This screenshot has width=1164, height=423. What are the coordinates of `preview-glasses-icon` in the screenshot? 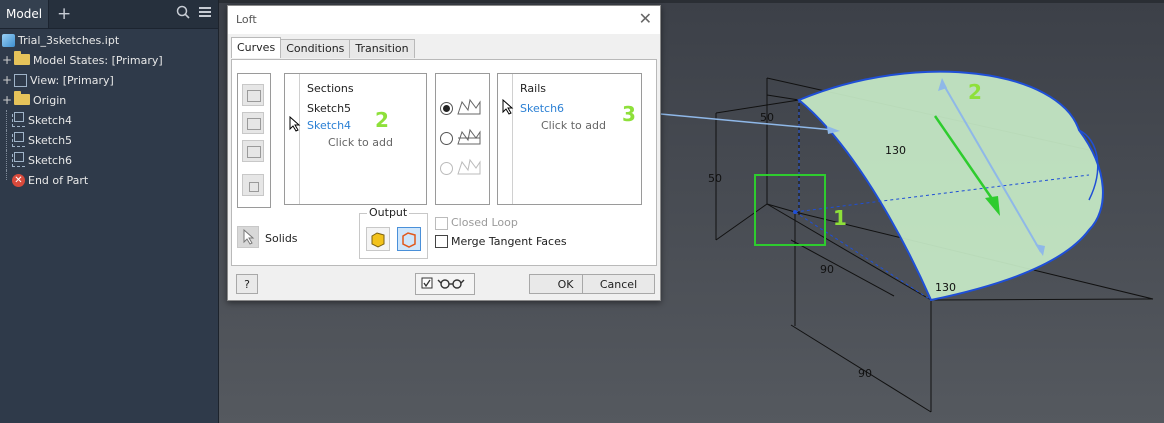 It's located at (443, 283).